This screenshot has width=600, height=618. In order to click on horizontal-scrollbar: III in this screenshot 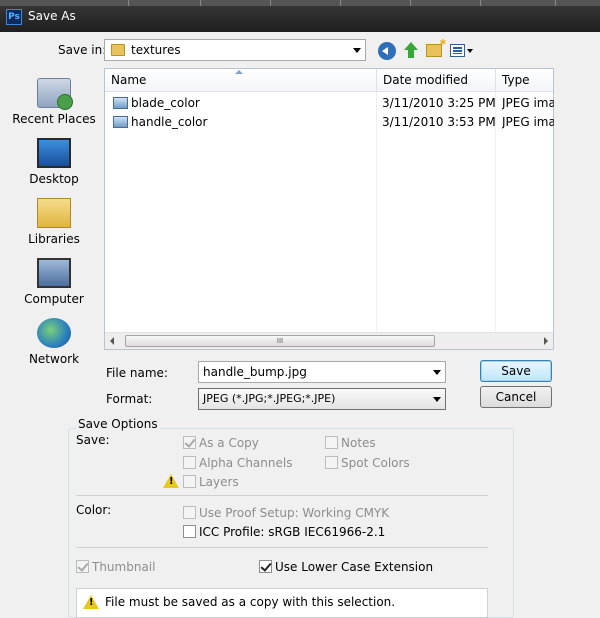, I will do `click(329, 340)`.